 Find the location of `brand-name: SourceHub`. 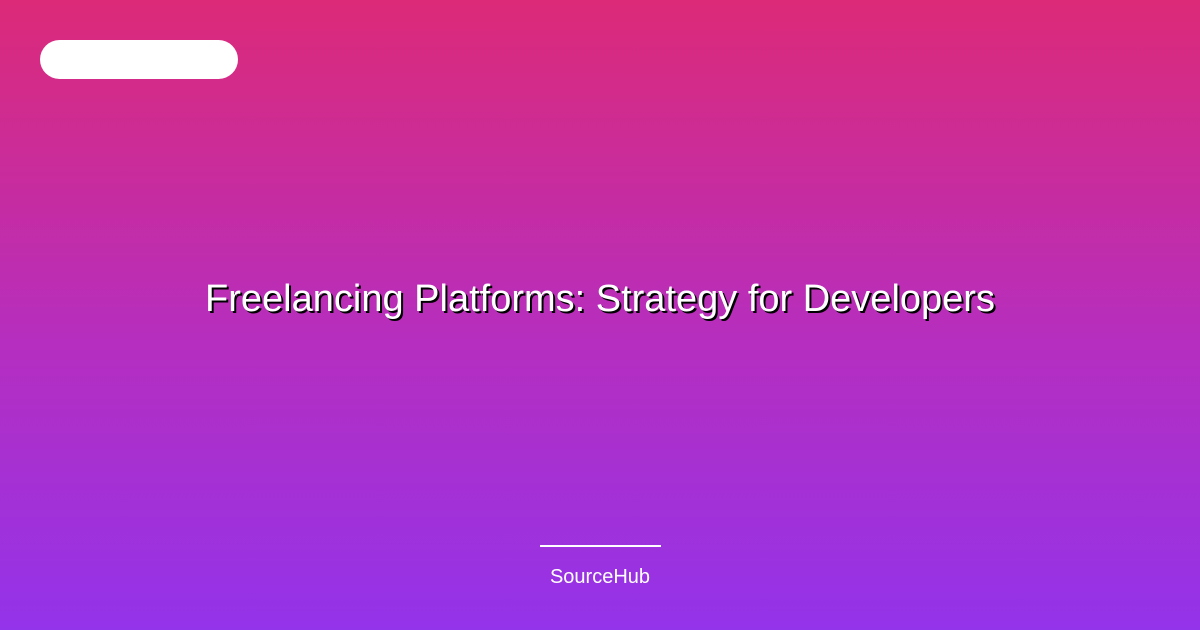

brand-name: SourceHub is located at coordinates (600, 577).